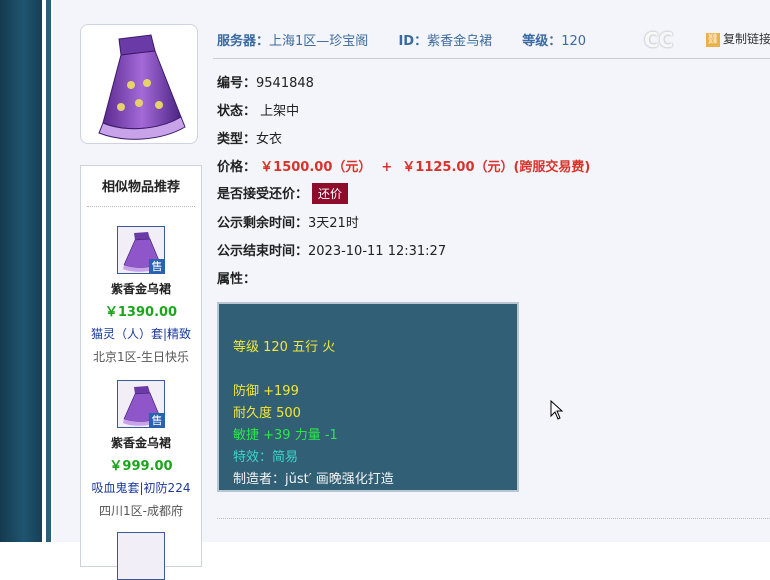 The image size is (770, 580). I want to click on status-value: 上架中, so click(280, 111).